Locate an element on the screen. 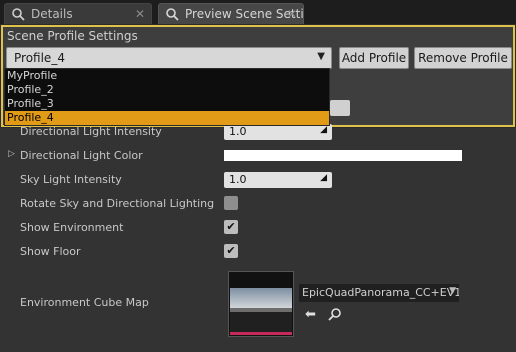 Image resolution: width=516 pixels, height=352 pixels. profile-combo: Profile_4 ▼ is located at coordinates (169, 58).